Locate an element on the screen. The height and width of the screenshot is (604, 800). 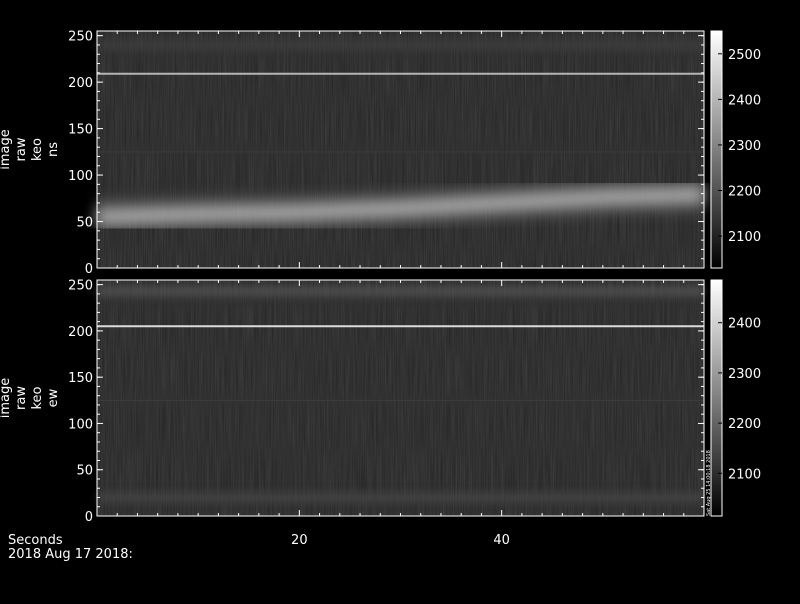
y-axis-label: imagerawkeons is located at coordinates (30, 149).